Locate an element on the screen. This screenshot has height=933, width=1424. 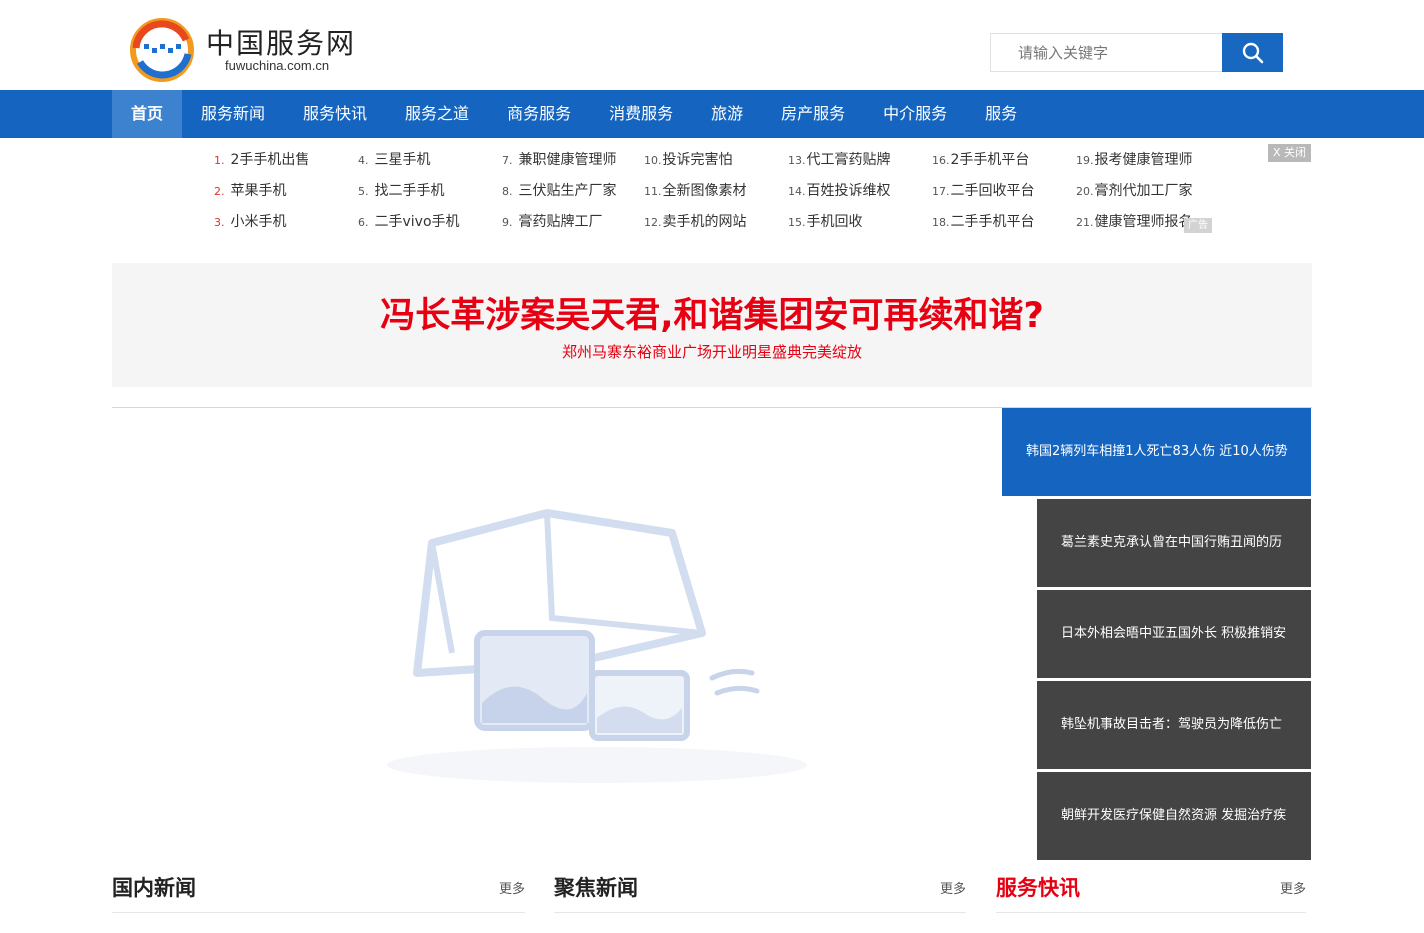
nav-item-service-news: 服务新闻 is located at coordinates (233, 114).